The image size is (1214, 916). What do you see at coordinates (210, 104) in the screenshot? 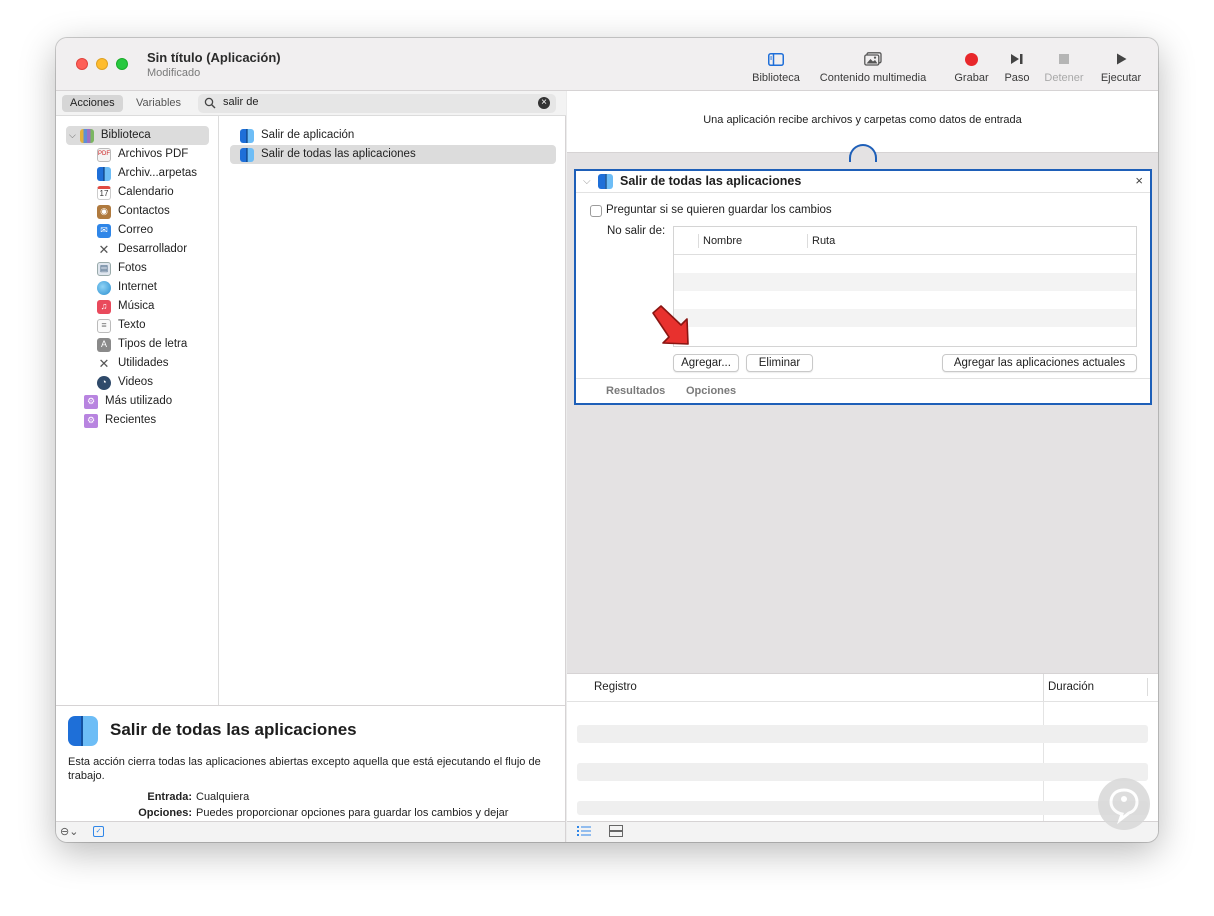
I see `search-icon` at bounding box center [210, 104].